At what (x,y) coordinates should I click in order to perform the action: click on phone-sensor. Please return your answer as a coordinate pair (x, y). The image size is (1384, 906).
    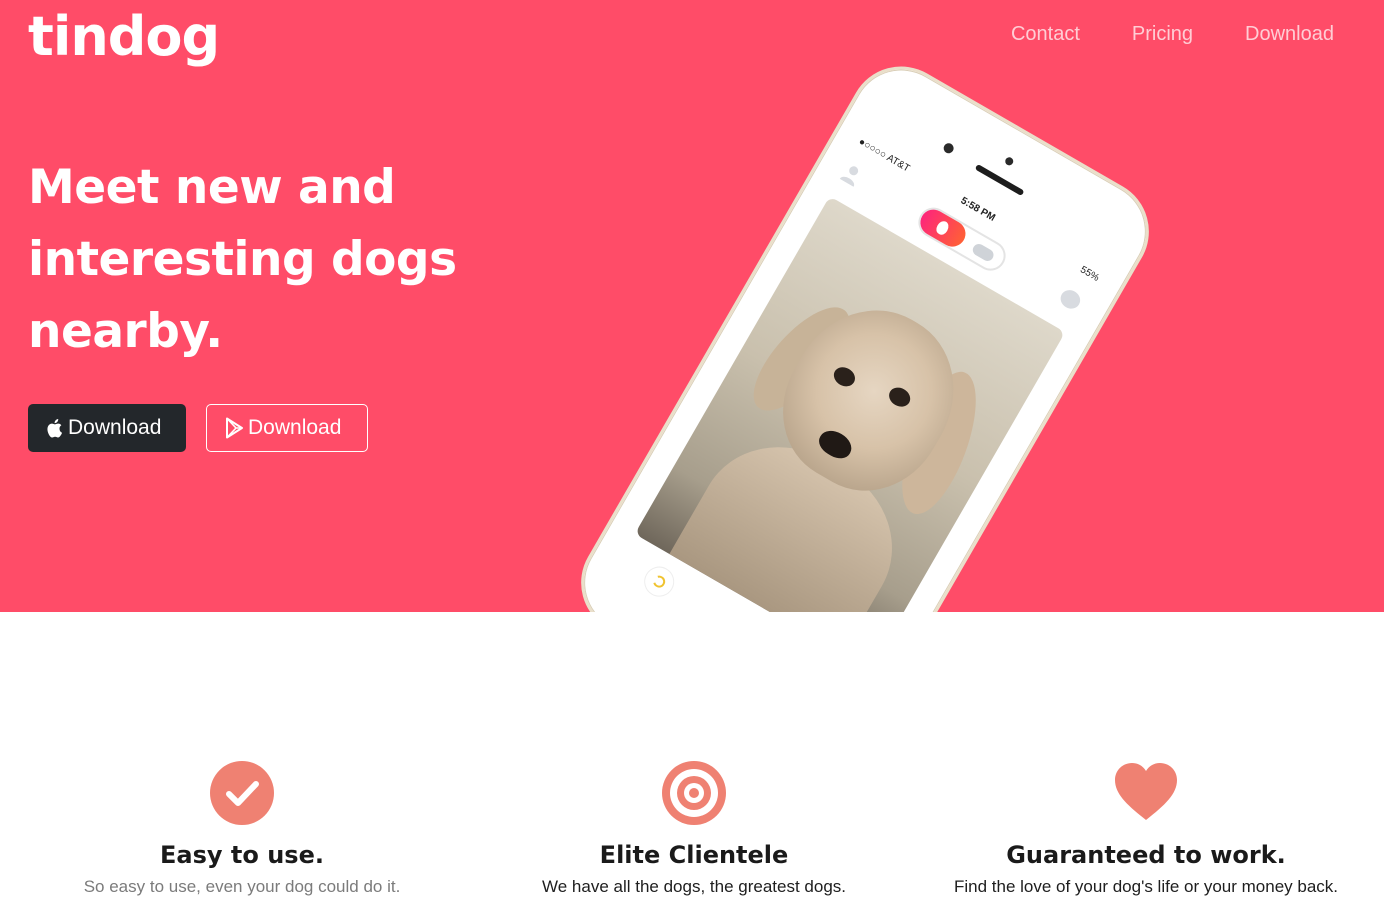
    Looking at the image, I should click on (1009, 161).